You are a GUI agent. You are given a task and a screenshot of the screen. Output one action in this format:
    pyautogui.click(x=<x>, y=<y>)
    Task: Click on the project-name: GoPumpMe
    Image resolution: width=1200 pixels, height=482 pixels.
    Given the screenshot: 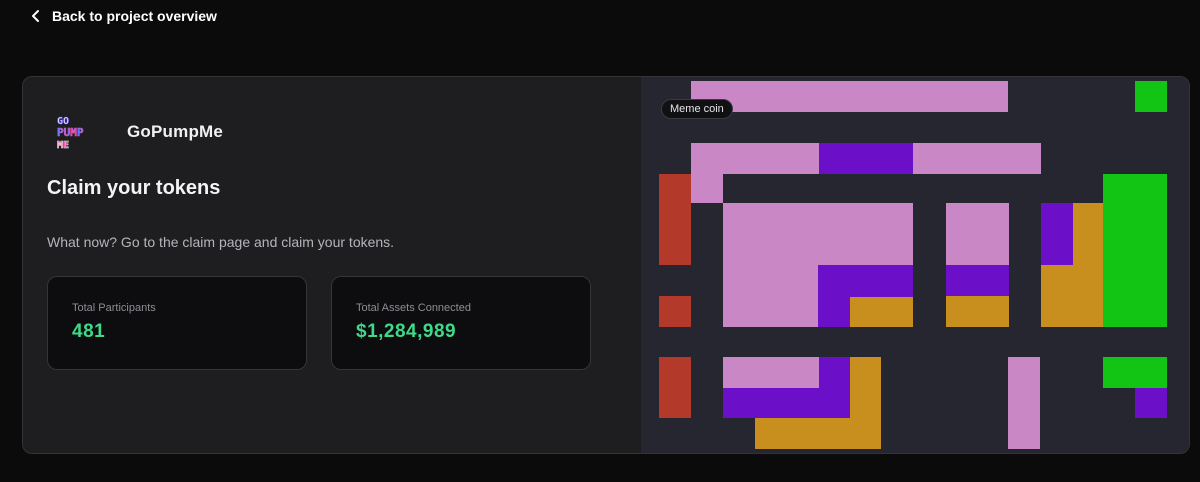 What is the action you would take?
    pyautogui.click(x=175, y=131)
    